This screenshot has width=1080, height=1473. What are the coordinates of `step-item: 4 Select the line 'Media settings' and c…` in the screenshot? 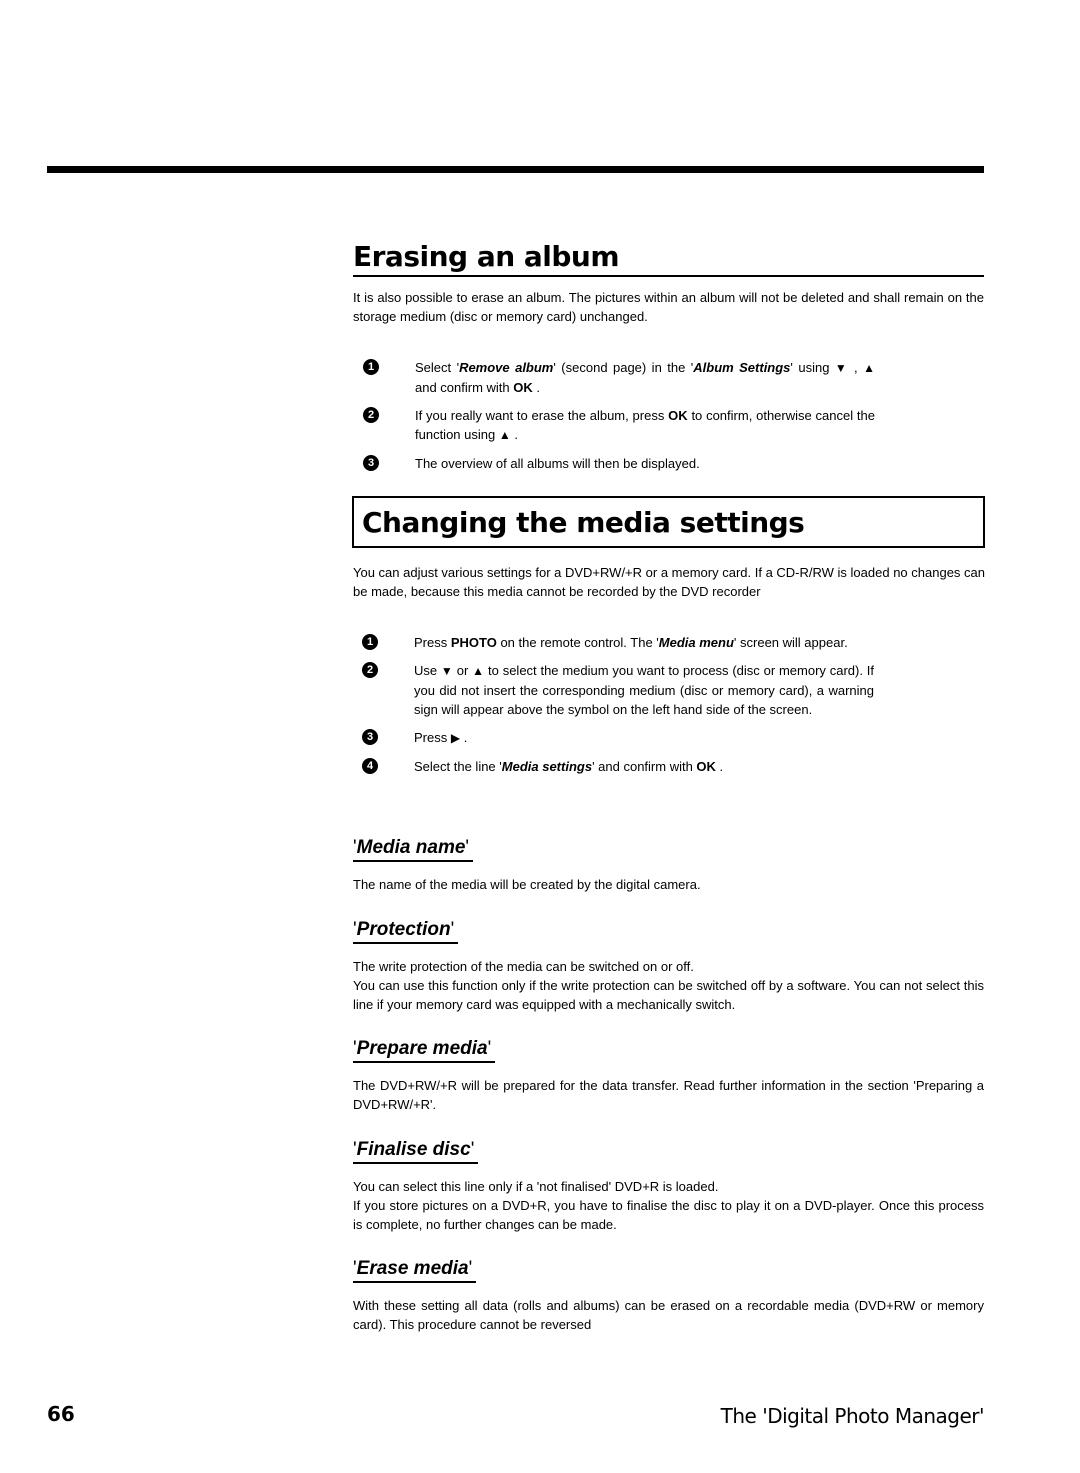 It's located at (613, 766).